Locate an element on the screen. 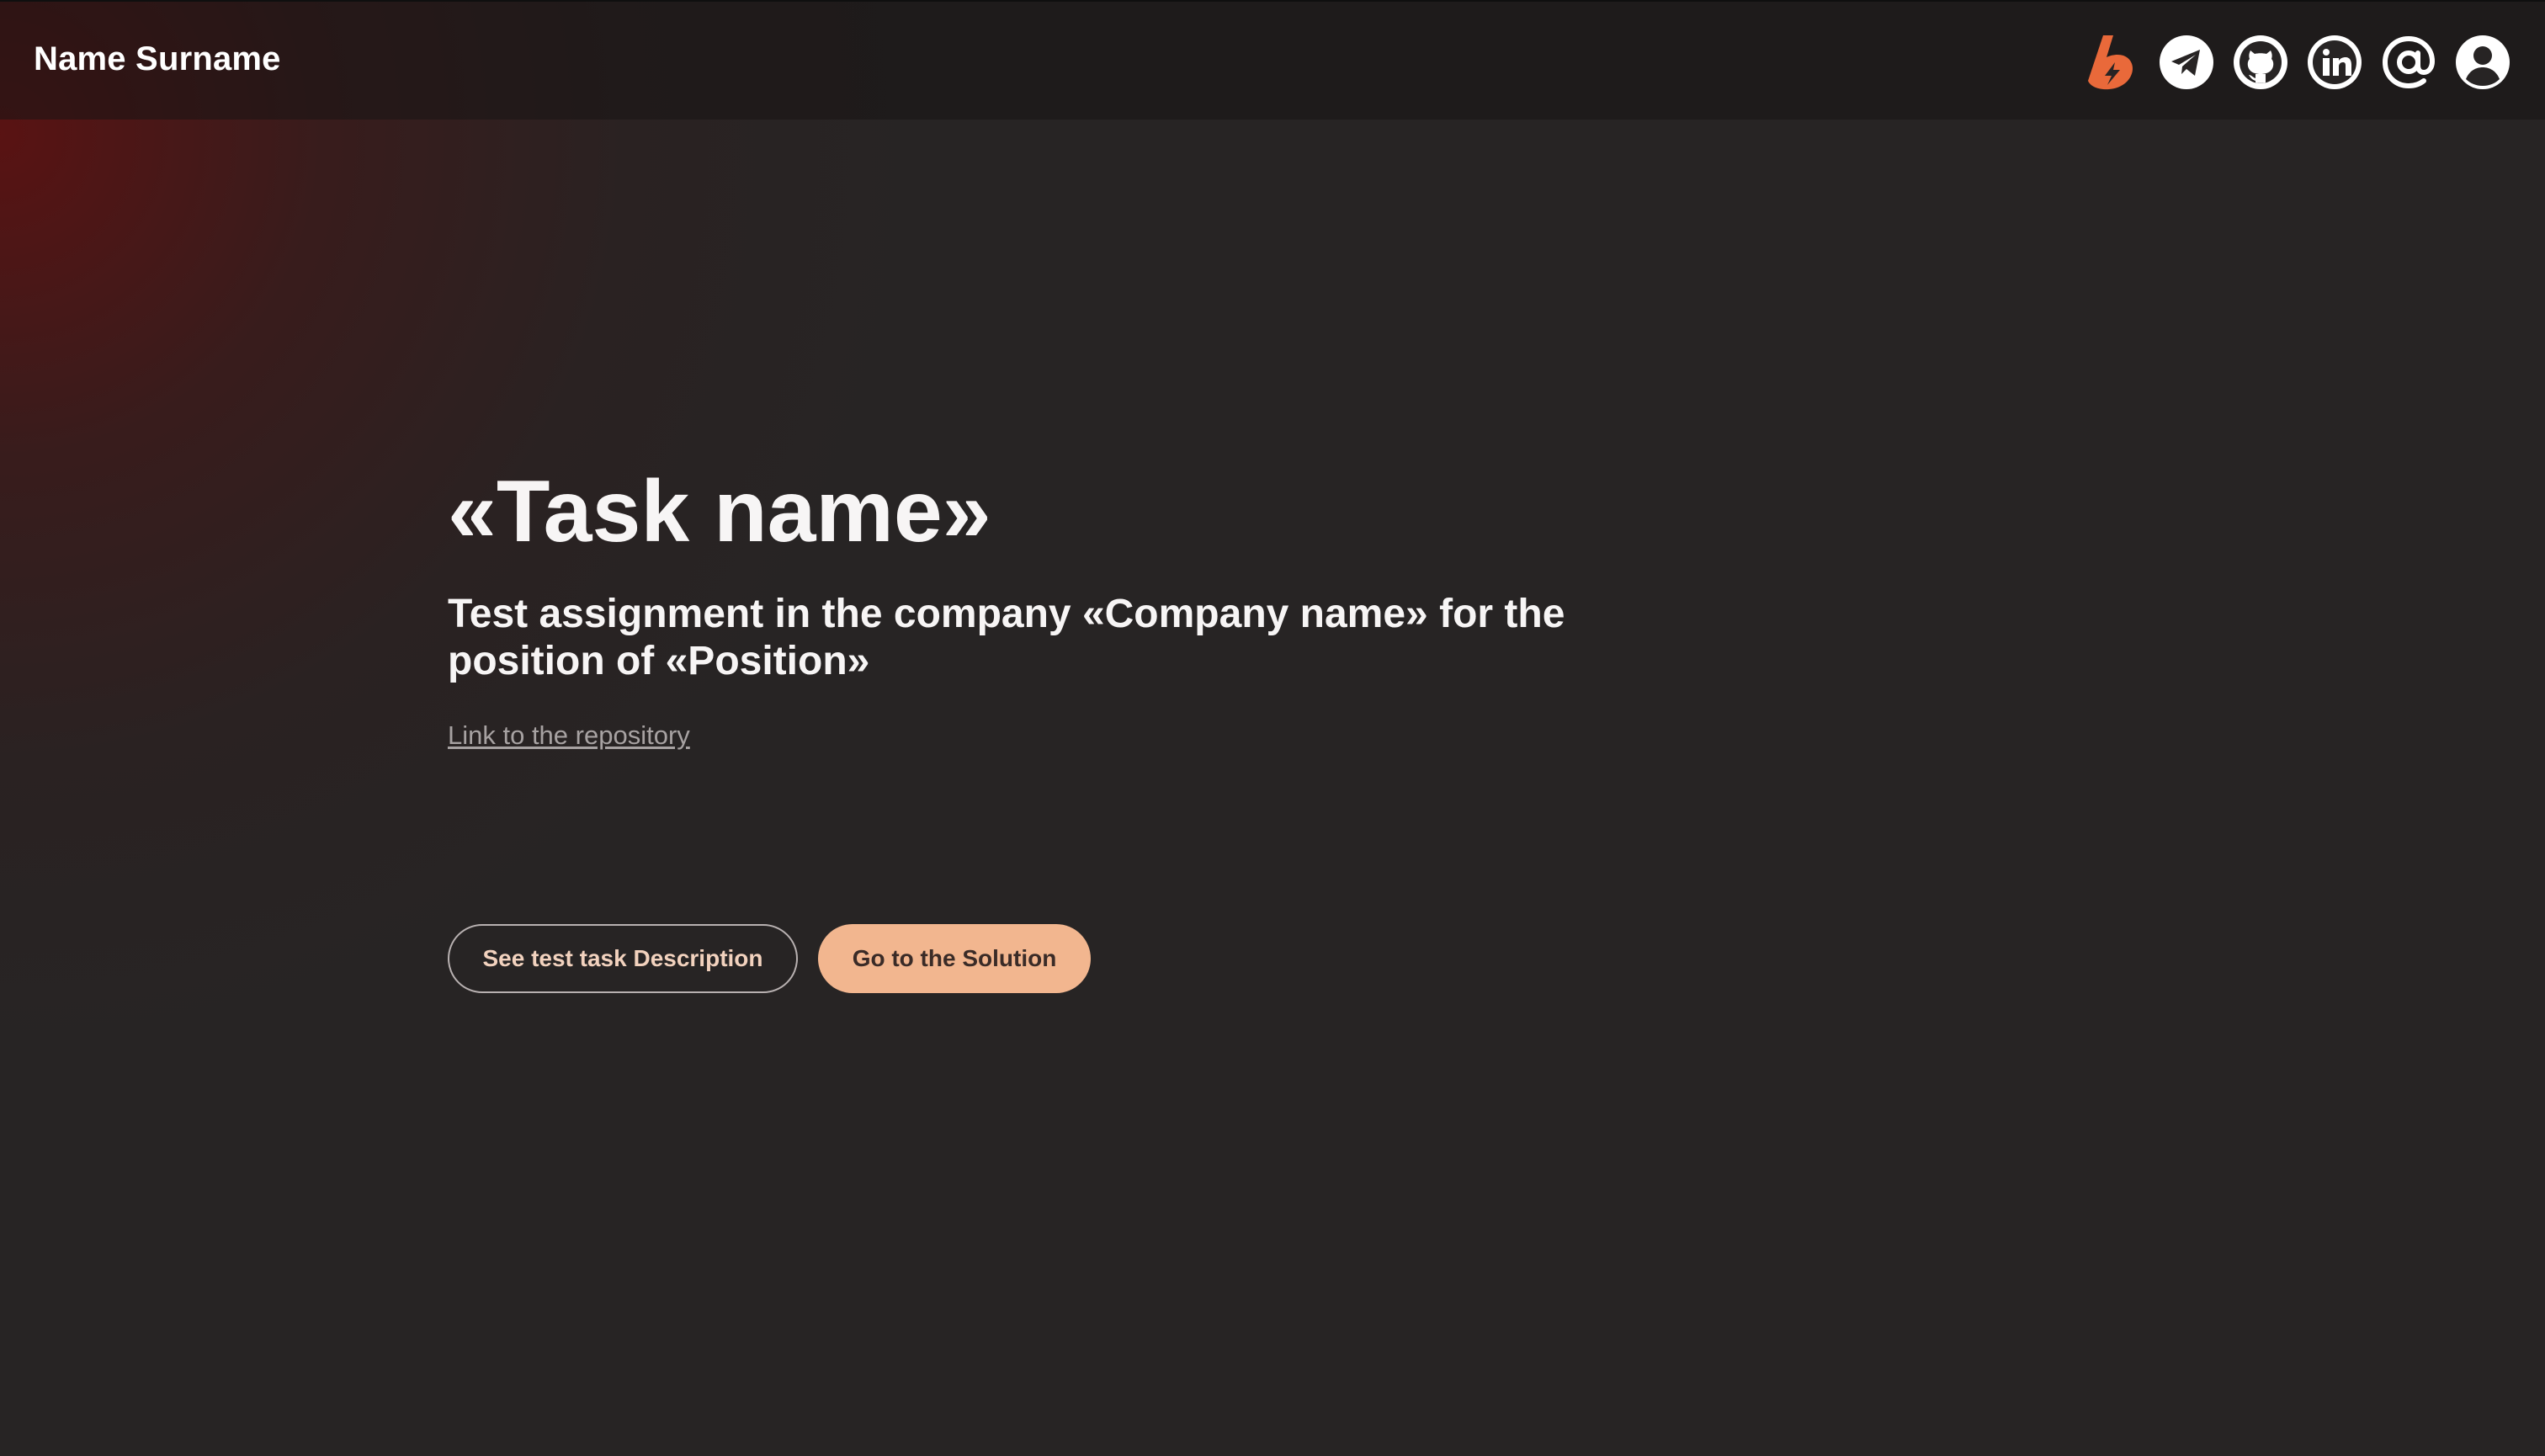 This screenshot has width=2545, height=1456. linkedin-link is located at coordinates (2334, 62).